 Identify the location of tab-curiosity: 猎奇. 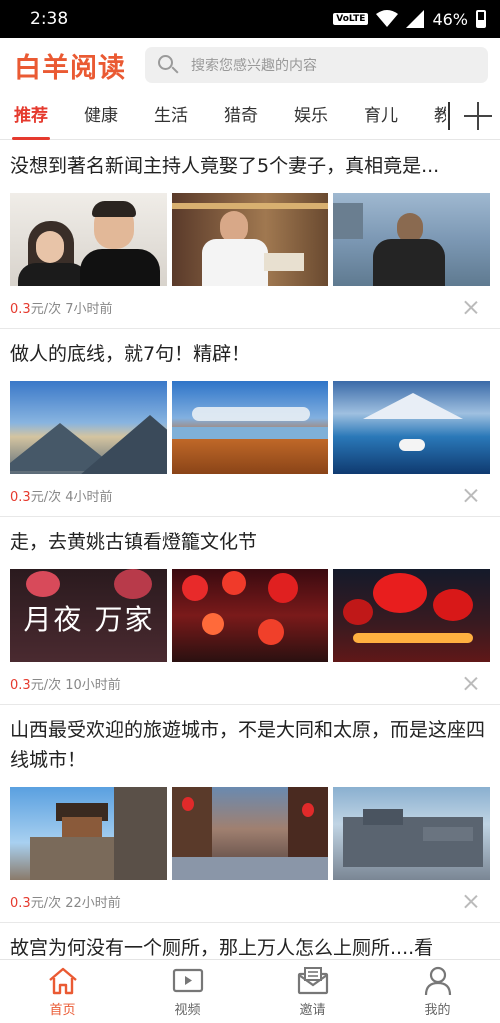
(241, 116).